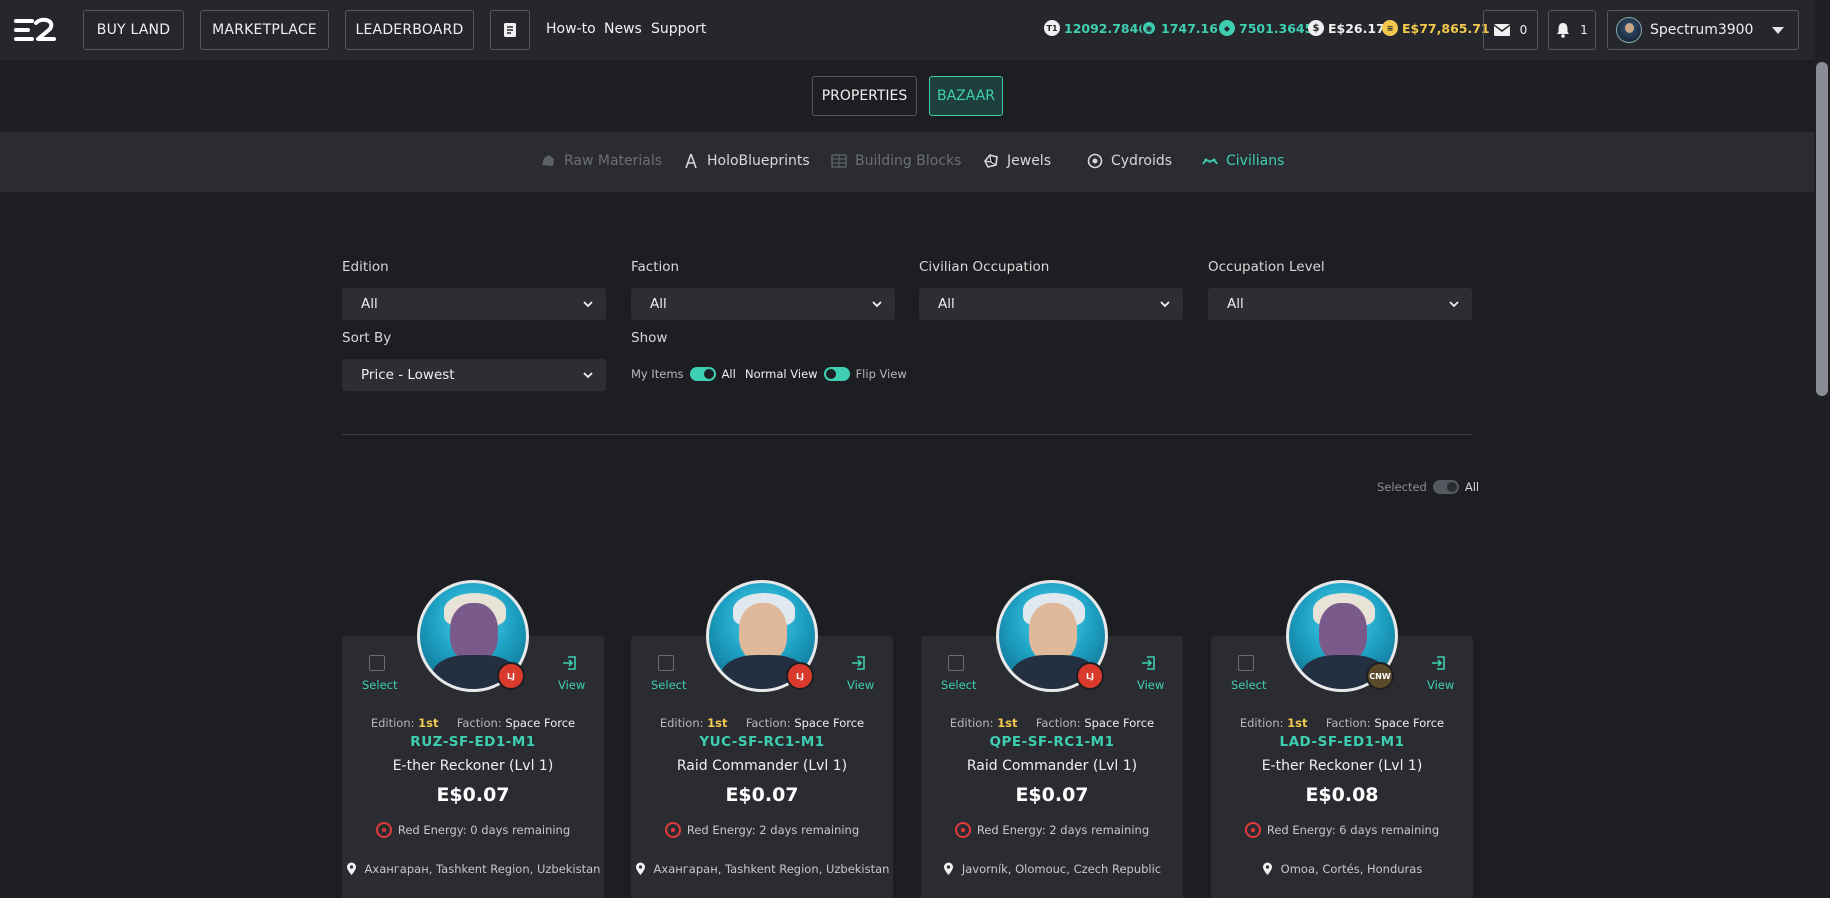 Image resolution: width=1830 pixels, height=898 pixels. I want to click on select-all-label: All, so click(1472, 487).